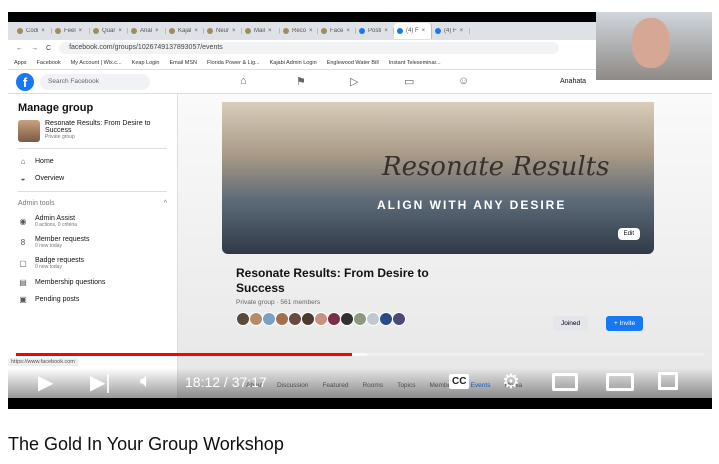  I want to click on play-button: ▶, so click(45, 382).